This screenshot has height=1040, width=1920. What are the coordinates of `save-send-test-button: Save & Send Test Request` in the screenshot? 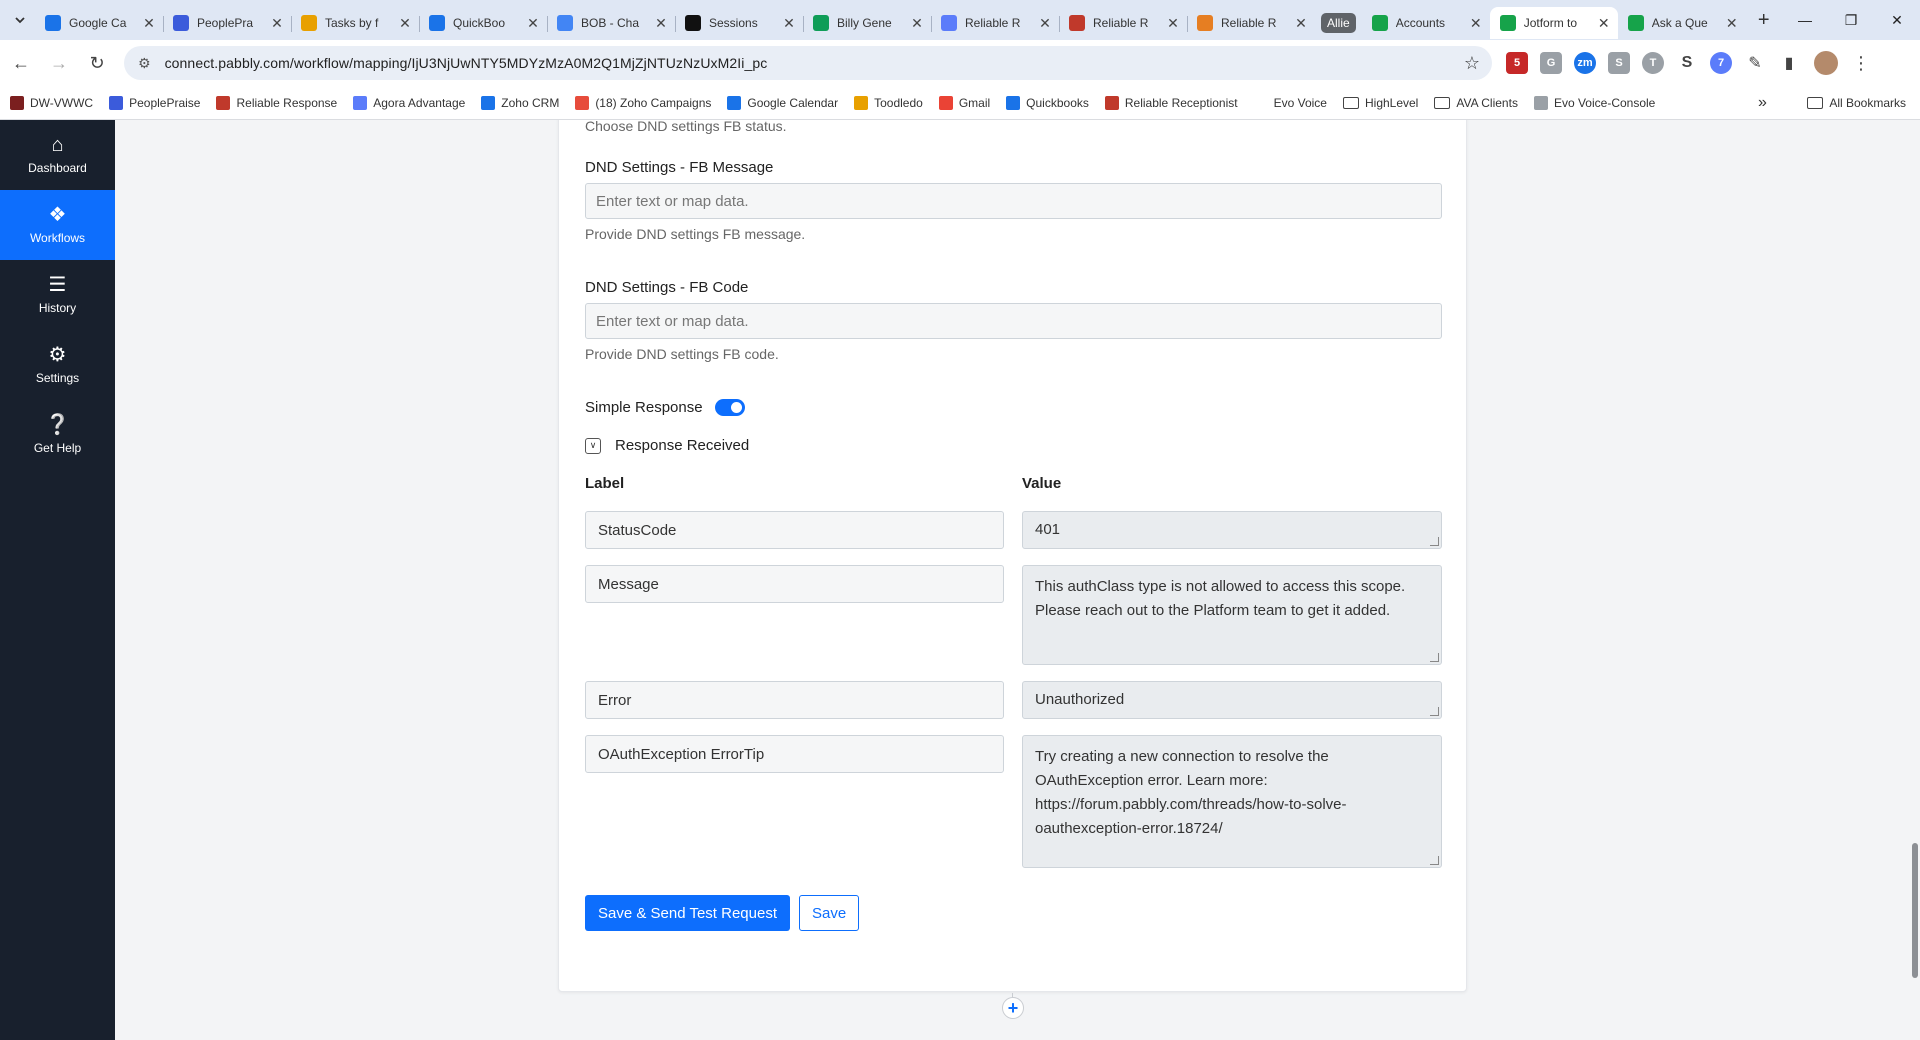 It's located at (688, 913).